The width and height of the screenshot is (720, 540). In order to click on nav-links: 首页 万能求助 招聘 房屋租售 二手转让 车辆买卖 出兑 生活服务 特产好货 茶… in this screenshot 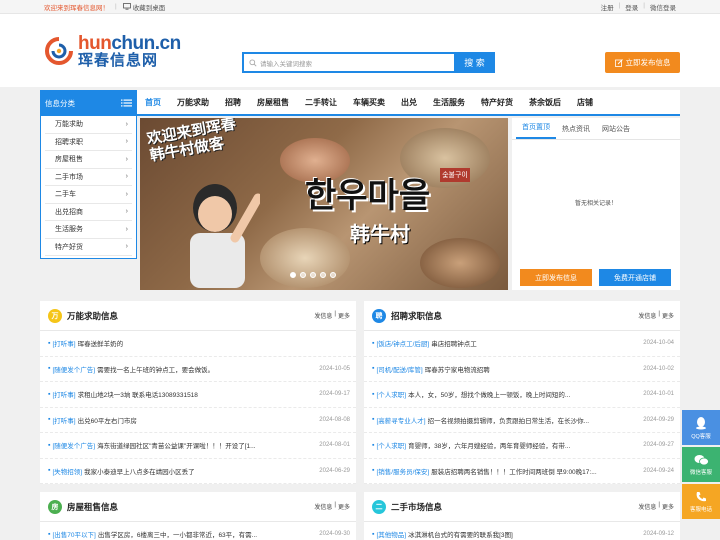, I will do `click(408, 103)`.